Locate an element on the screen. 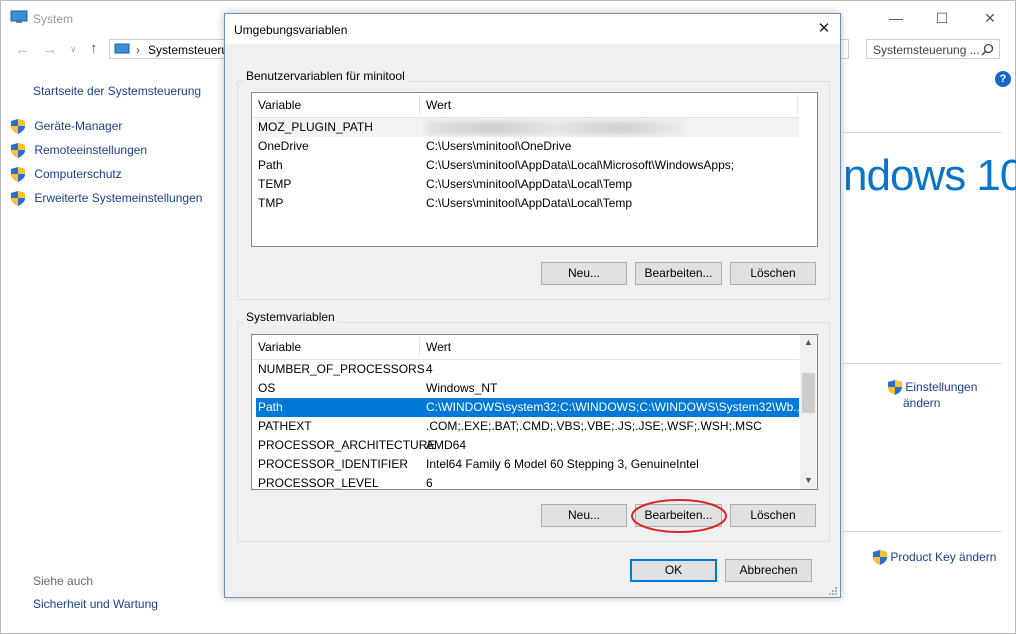 This screenshot has height=634, width=1016. change-settings-label-line2: ändern is located at coordinates (921, 403).